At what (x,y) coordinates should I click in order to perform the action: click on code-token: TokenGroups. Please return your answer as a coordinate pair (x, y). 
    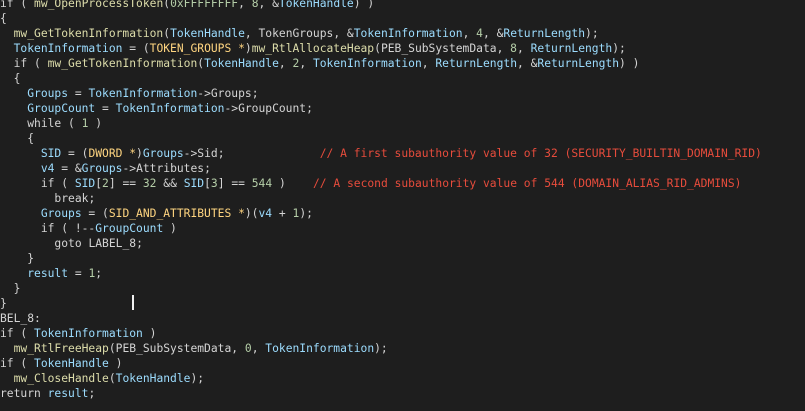
    Looking at the image, I should click on (296, 33).